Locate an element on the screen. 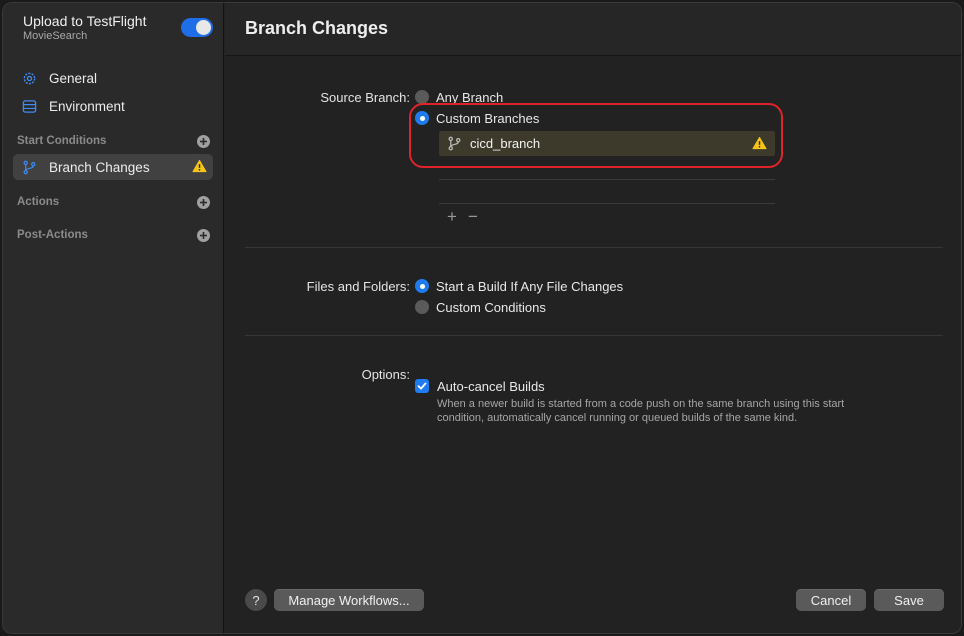 This screenshot has height=636, width=964. sidebar-item-branch-changes: Branch Changes is located at coordinates (113, 167).